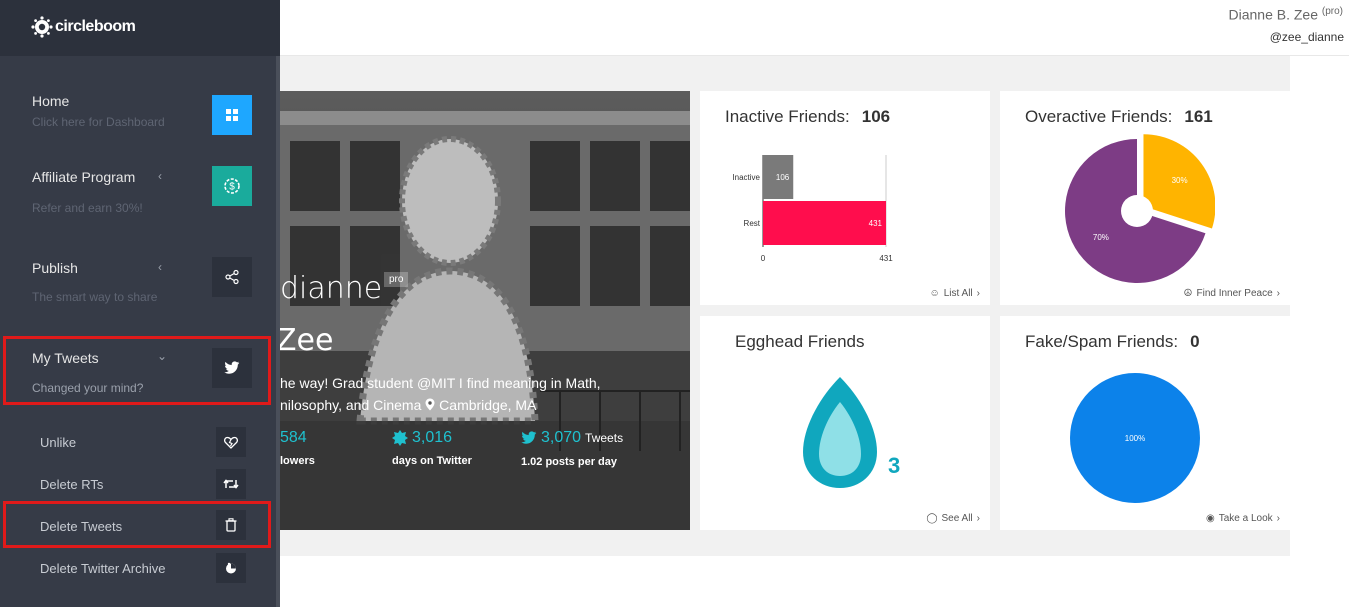 The image size is (1349, 607). Describe the element at coordinates (488, 405) in the screenshot. I see `profile-location: Cambridge, MA` at that location.